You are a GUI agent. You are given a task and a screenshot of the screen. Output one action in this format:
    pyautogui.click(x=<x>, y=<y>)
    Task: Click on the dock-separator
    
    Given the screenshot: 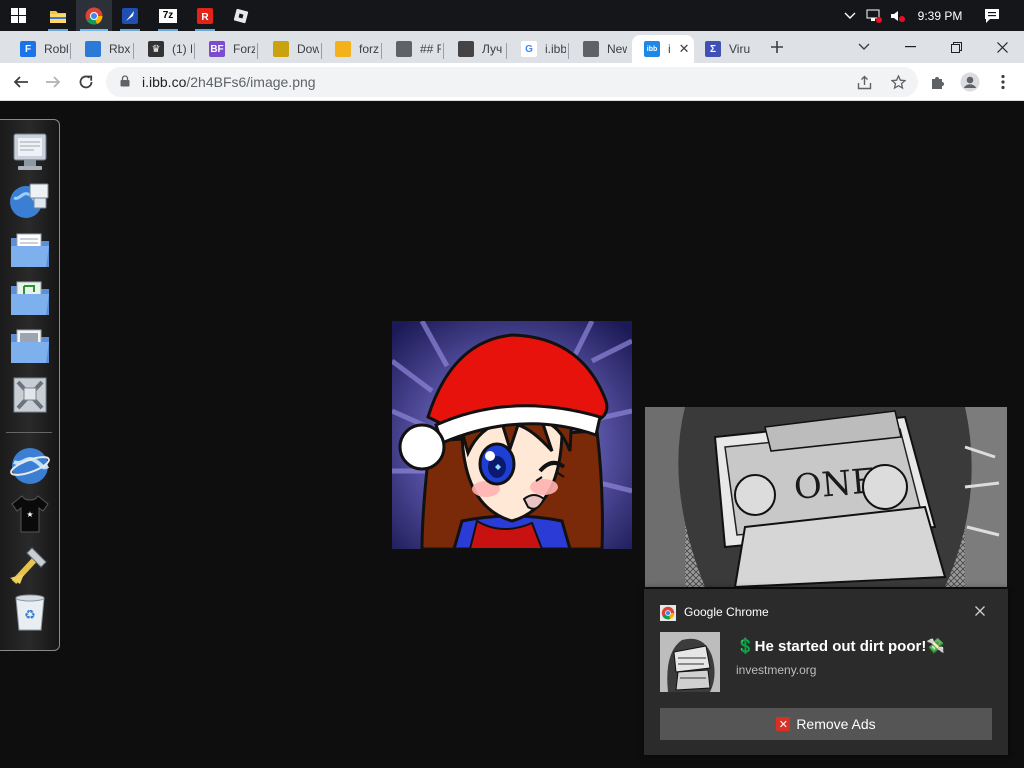 What is the action you would take?
    pyautogui.click(x=29, y=432)
    